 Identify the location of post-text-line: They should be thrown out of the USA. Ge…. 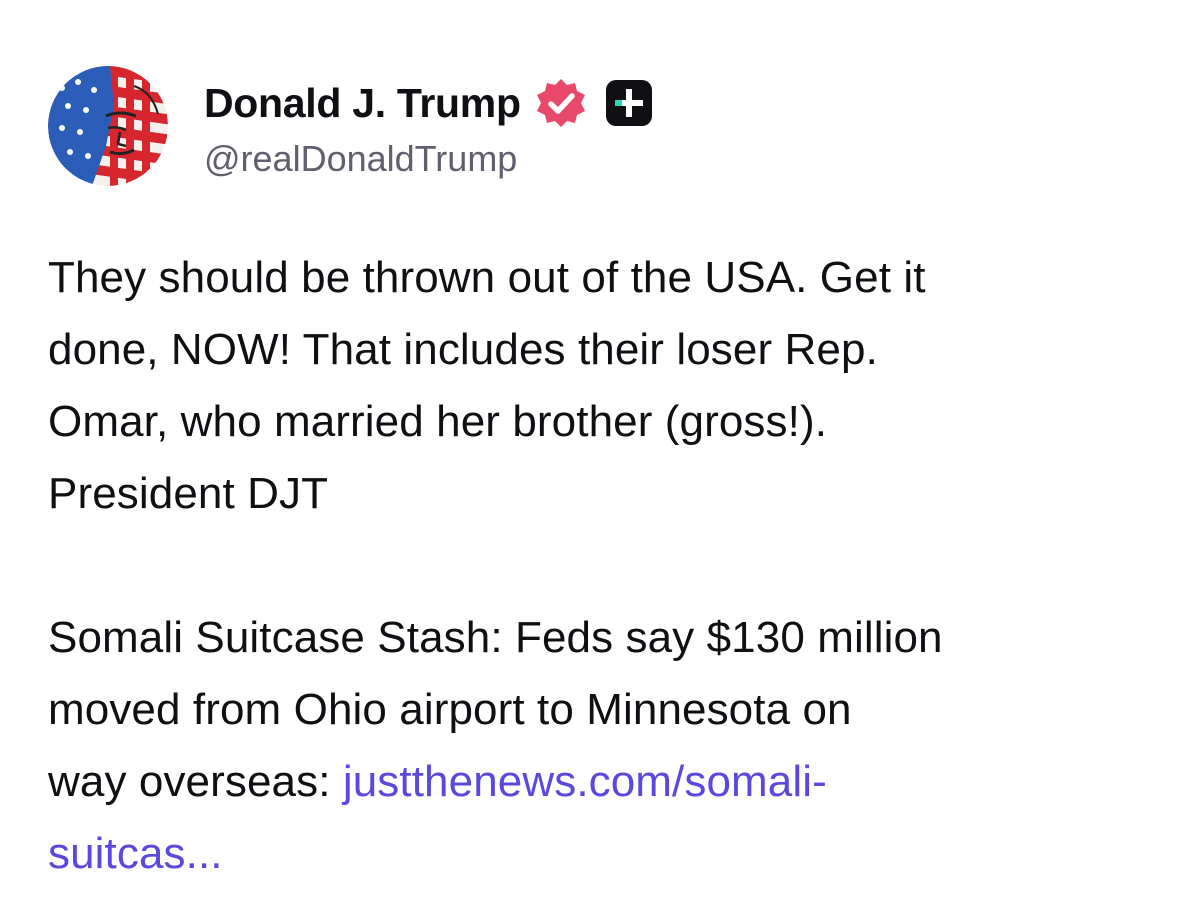
(487, 277).